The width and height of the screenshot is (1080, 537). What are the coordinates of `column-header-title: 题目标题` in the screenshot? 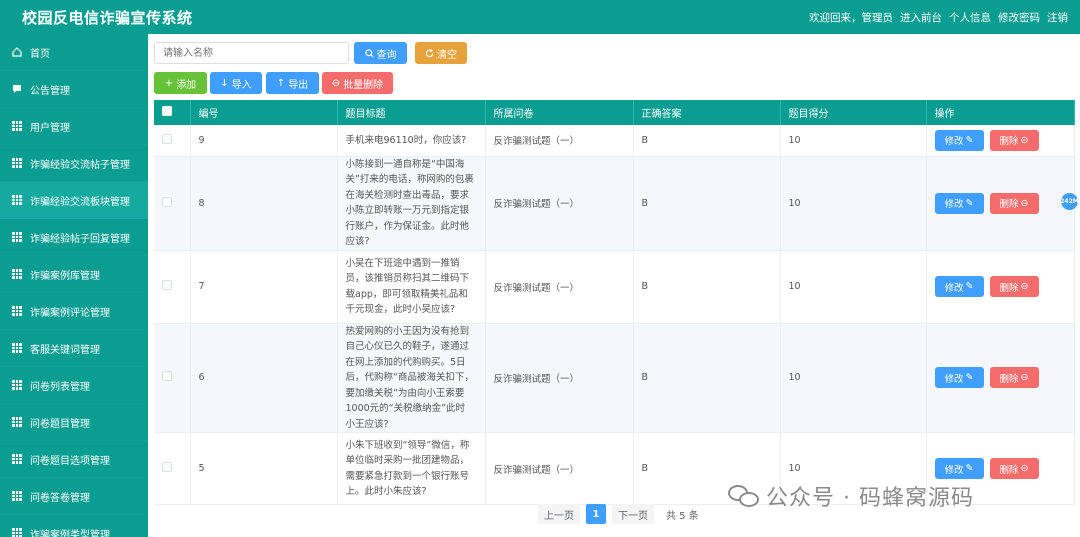 It's located at (411, 112).